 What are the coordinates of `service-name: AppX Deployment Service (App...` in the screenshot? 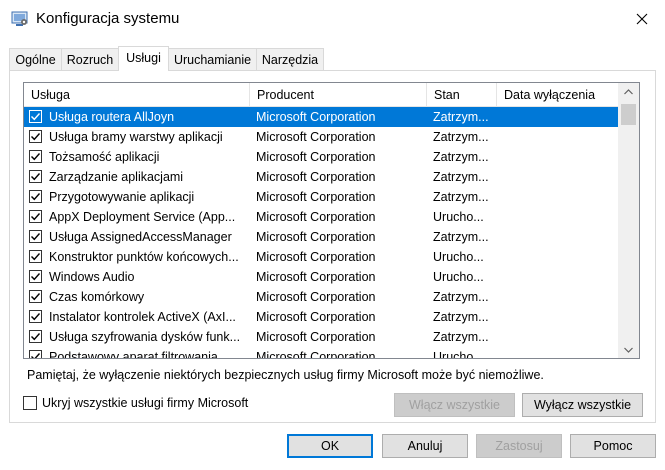 It's located at (142, 217).